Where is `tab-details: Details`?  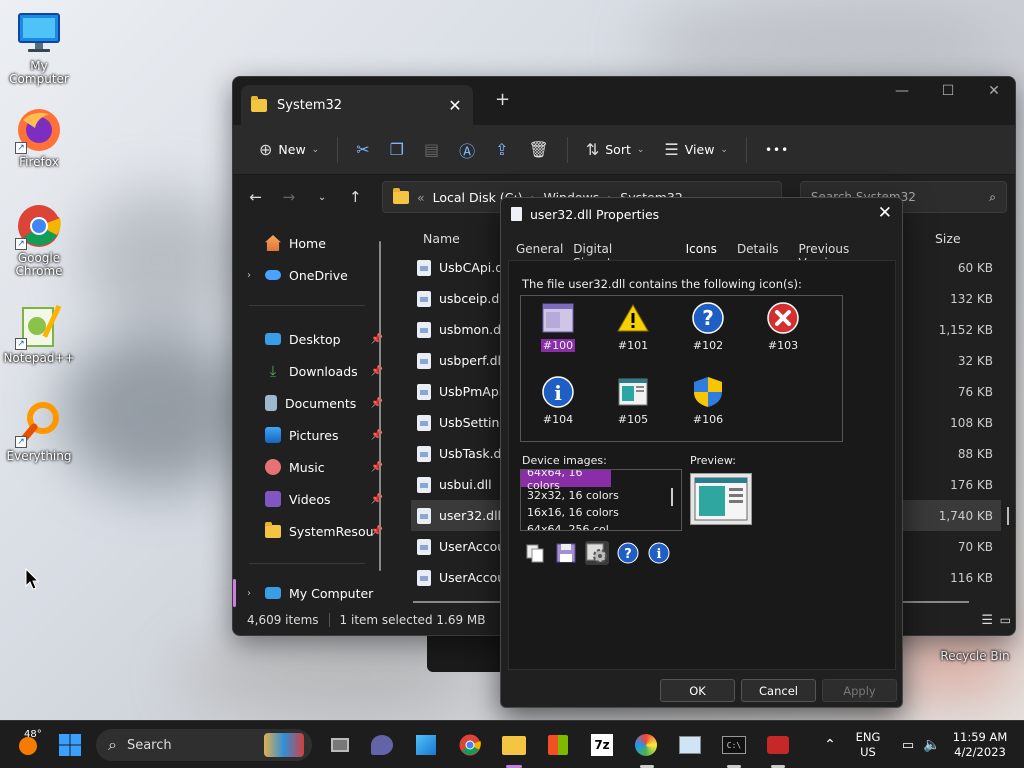 tab-details: Details is located at coordinates (758, 252).